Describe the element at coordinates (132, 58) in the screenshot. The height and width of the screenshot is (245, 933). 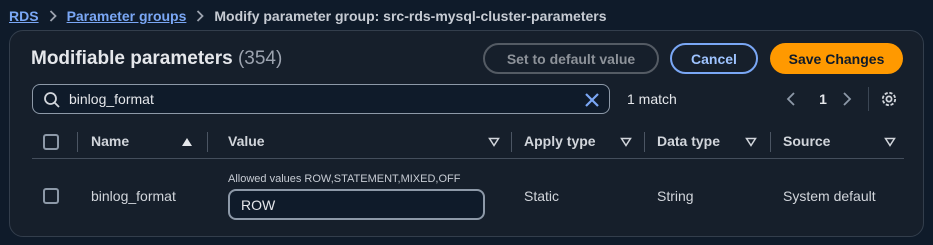
I see `panel-title-text: Modifiable parameters` at that location.